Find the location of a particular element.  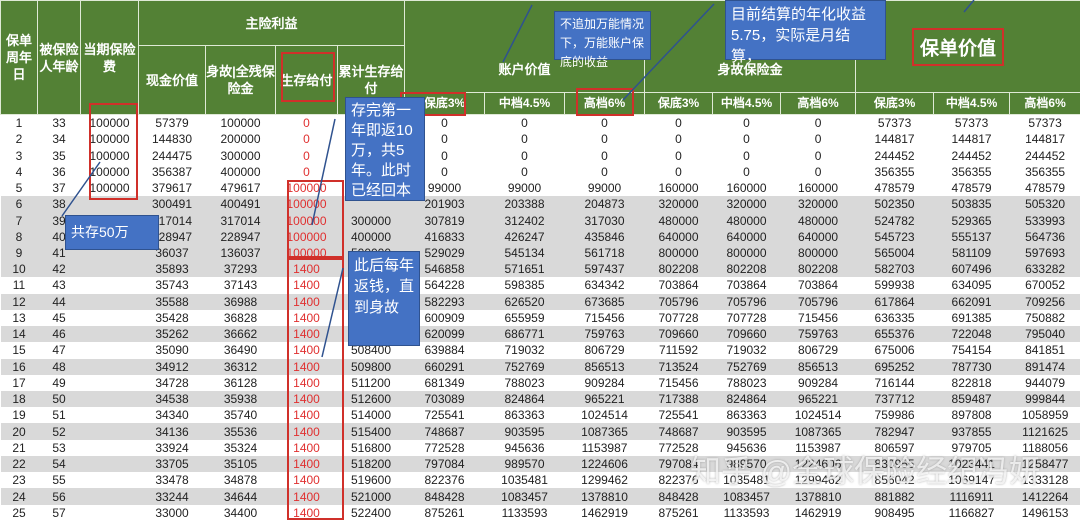

cell-account-4-5: 598385 is located at coordinates (525, 285).